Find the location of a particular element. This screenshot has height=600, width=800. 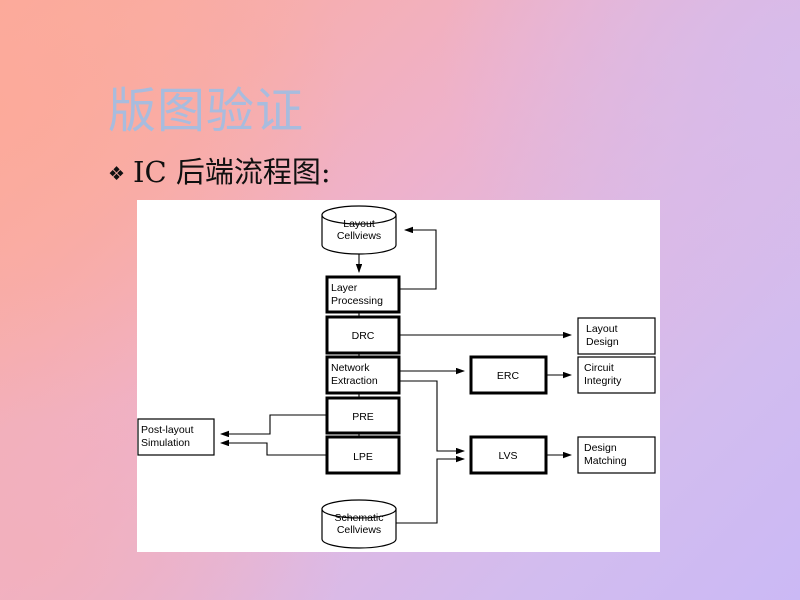

node-label-line1: LPE is located at coordinates (363, 457).